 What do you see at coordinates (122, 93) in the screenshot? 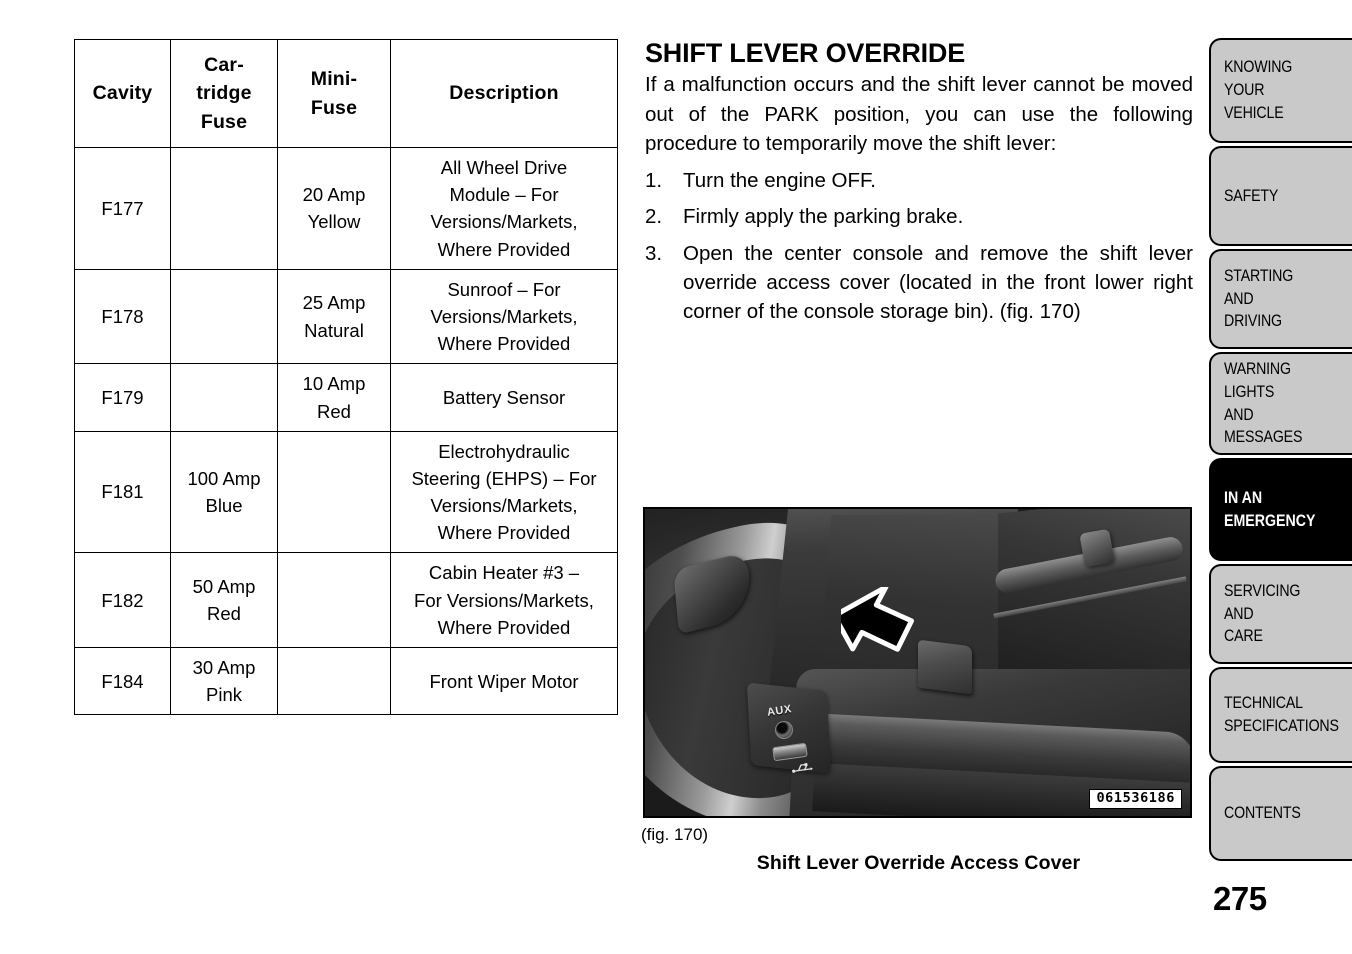
I see `column-header-cavity: Cavity` at bounding box center [122, 93].